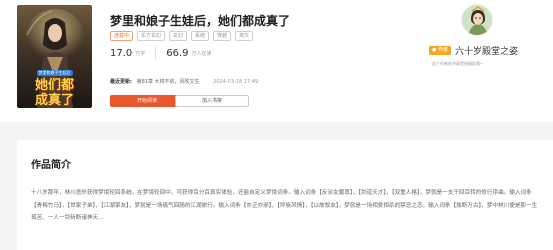 The height and width of the screenshot is (250, 553). What do you see at coordinates (51, 165) in the screenshot?
I see `intro-title: 作品简介` at bounding box center [51, 165].